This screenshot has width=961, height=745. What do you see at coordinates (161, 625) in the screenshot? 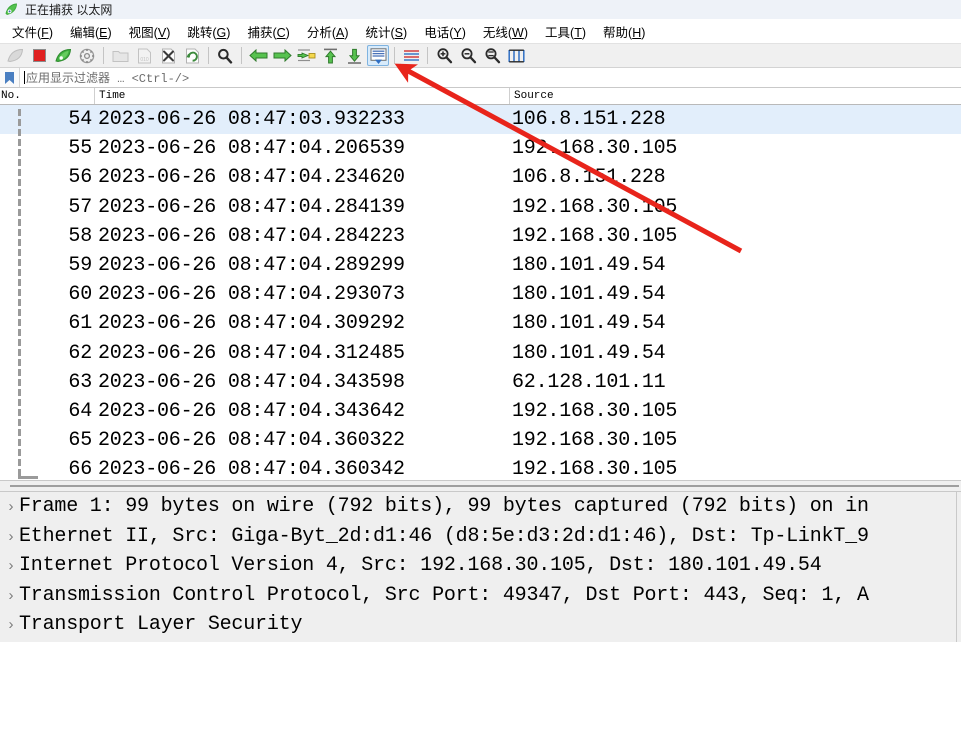
I see `packet-detail-text: Transport Layer Security` at bounding box center [161, 625].